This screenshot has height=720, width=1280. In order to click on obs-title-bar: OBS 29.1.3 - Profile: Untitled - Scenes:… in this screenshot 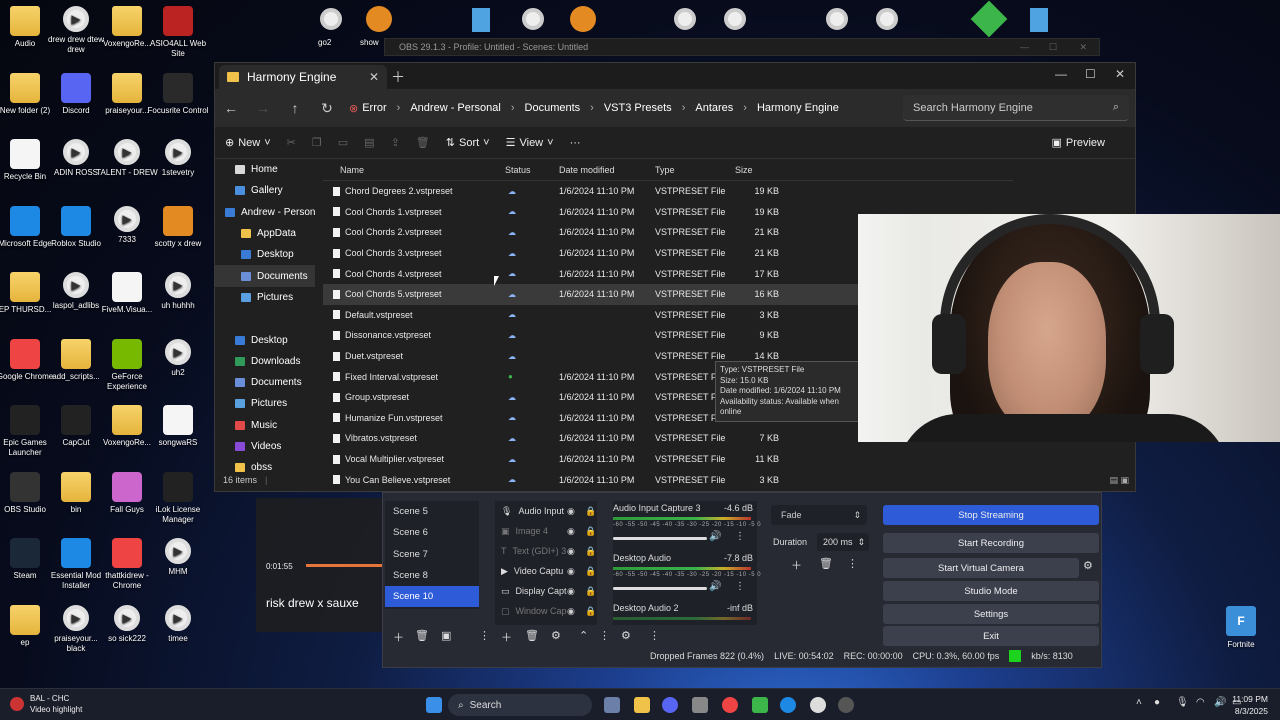, I will do `click(742, 47)`.